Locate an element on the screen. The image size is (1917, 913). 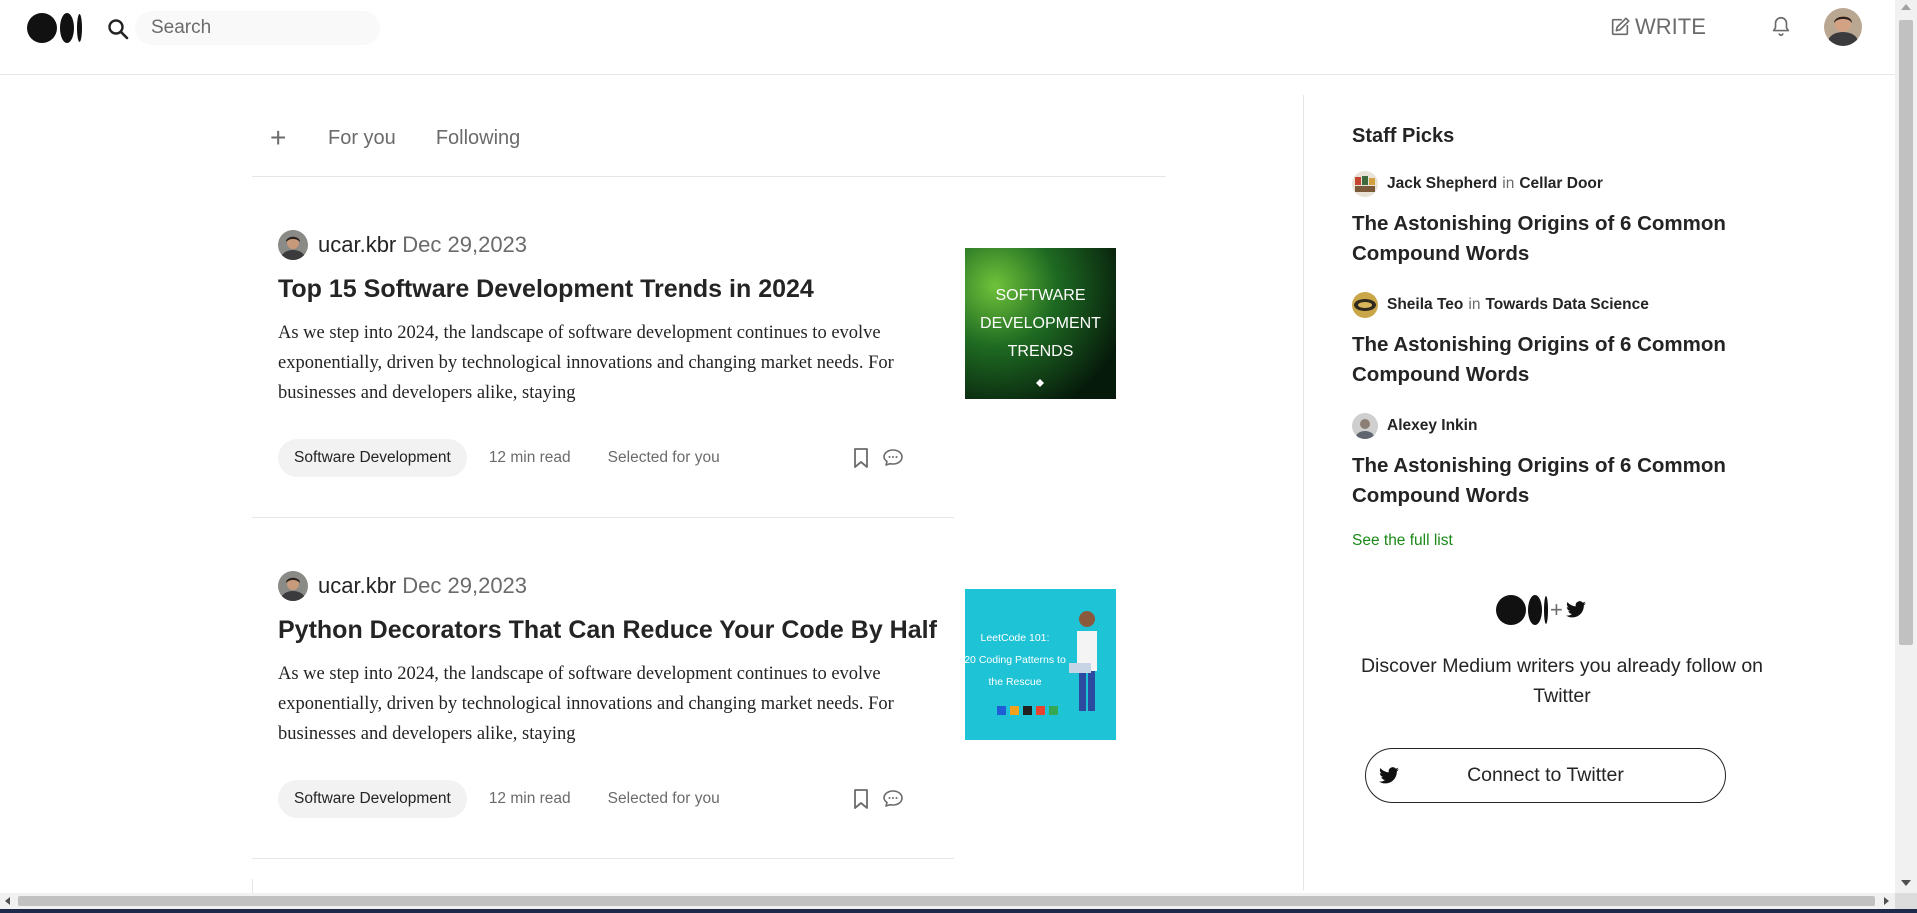
tab-for-you: For you is located at coordinates (362, 138).